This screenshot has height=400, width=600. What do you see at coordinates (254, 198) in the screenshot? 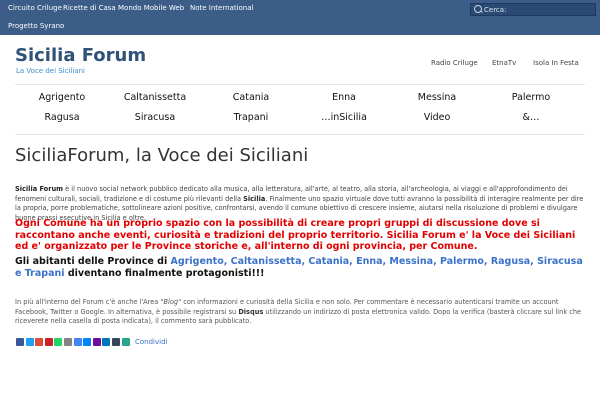
I see `intro-bold-sicilia: Sicilia` at bounding box center [254, 198].